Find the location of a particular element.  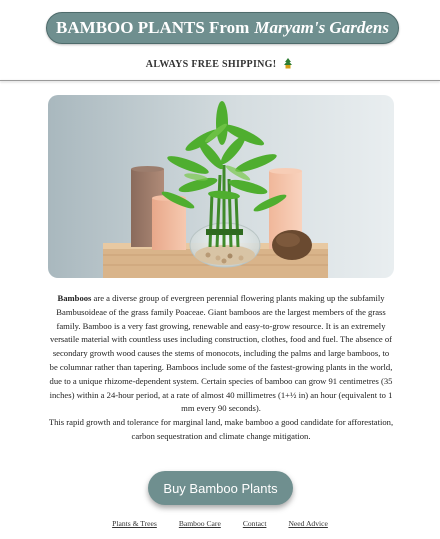

footer-link-plants-trees: Plants & Trees is located at coordinates (134, 523).